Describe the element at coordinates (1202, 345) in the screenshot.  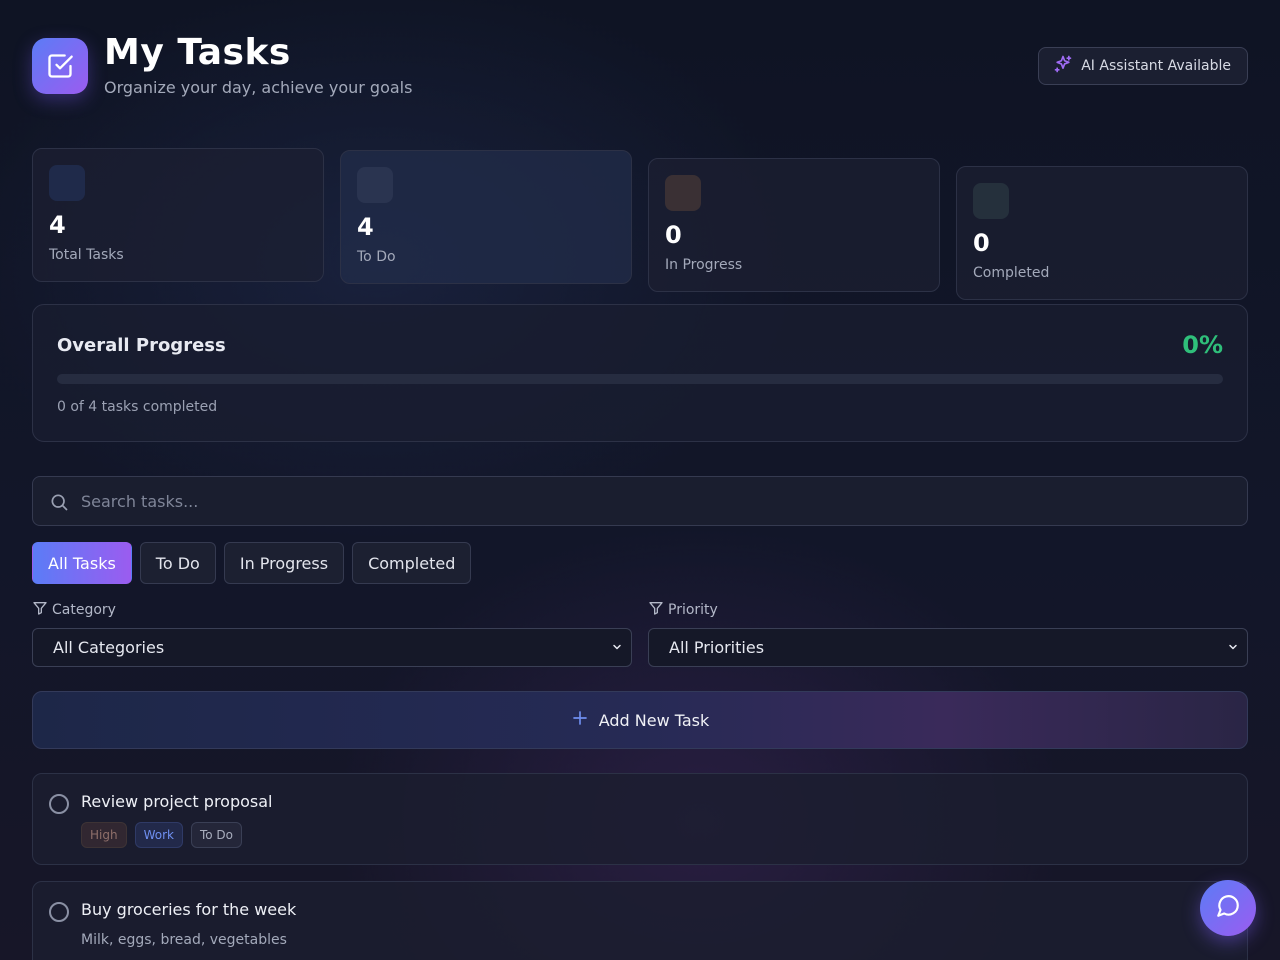
I see `progress-percent: 0%` at that location.